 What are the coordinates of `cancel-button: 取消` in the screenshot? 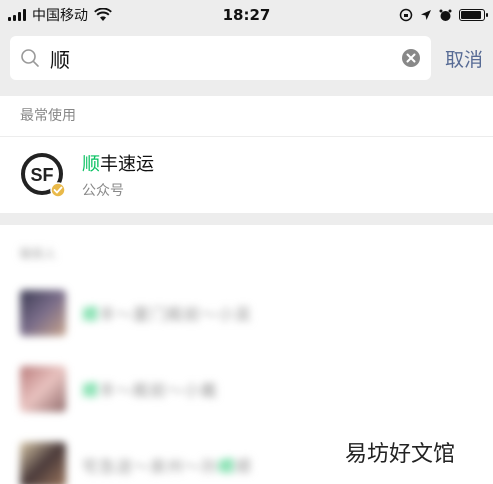 It's located at (464, 58).